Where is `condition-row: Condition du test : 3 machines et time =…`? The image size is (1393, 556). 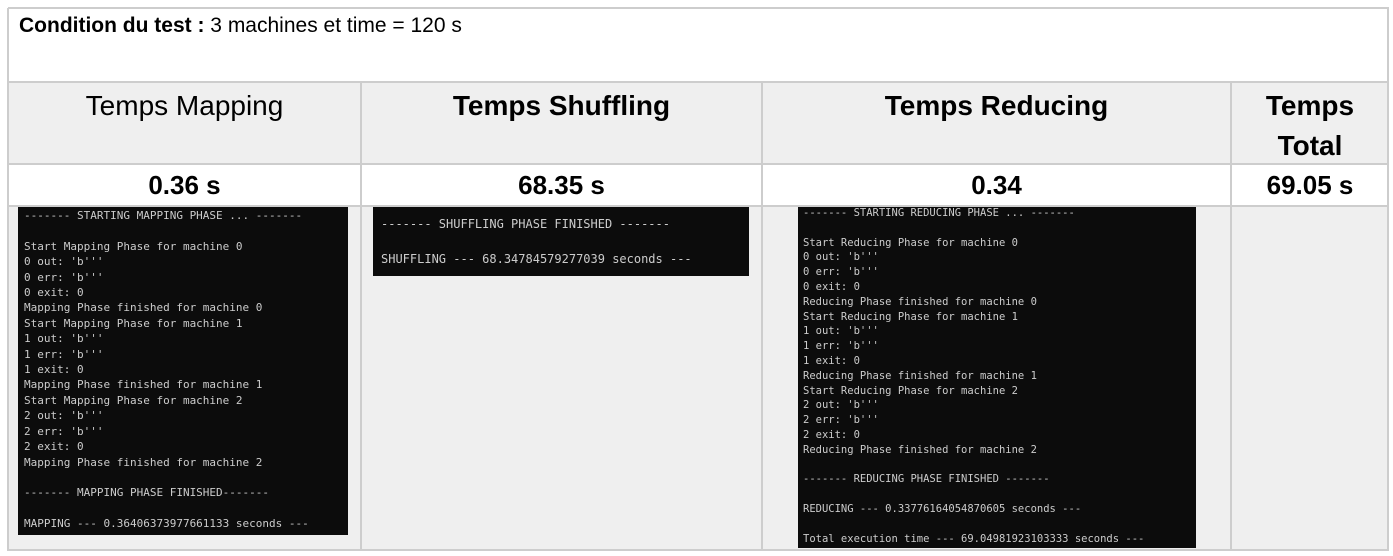 condition-row: Condition du test : 3 machines et time =… is located at coordinates (698, 45).